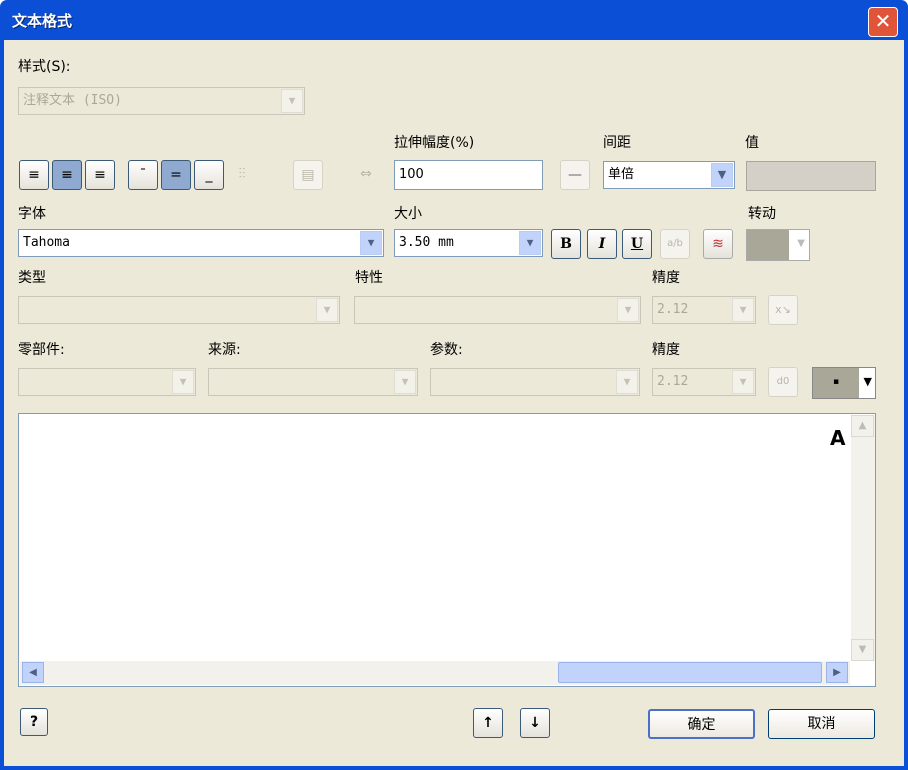  What do you see at coordinates (704, 382) in the screenshot?
I see `precision-combo-2: 2.12 ▼` at bounding box center [704, 382].